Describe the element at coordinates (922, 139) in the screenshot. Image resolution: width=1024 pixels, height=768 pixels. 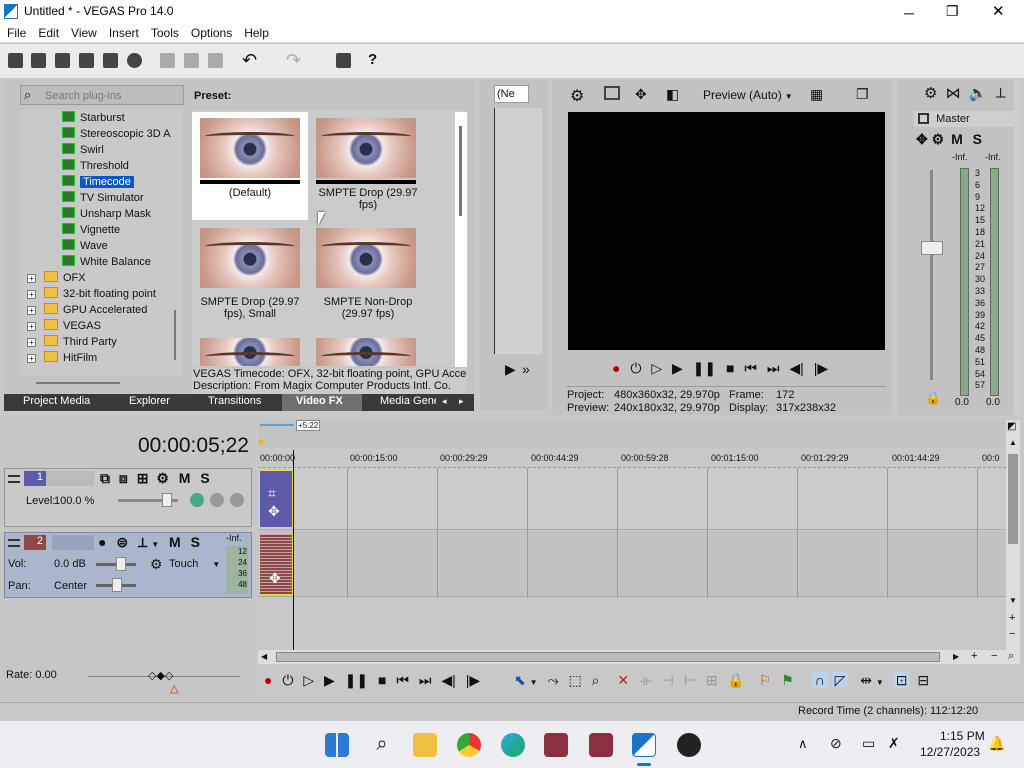
I see `master-move-icon: ✥` at that location.